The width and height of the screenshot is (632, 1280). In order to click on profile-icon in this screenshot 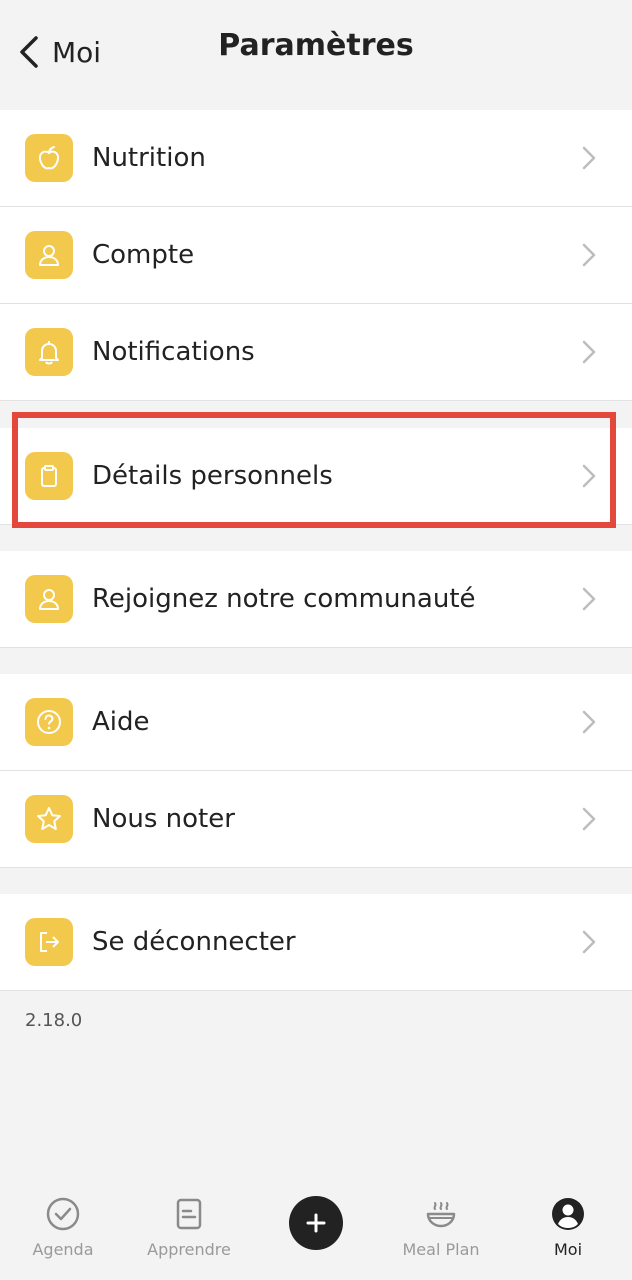, I will do `click(568, 1214)`.